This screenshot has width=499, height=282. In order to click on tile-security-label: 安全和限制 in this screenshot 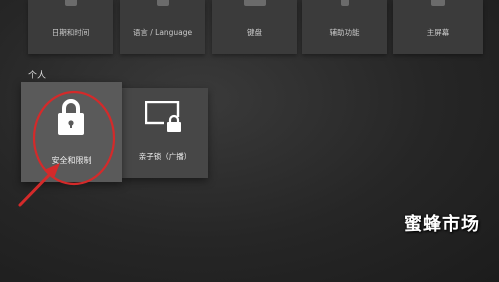, I will do `click(71, 160)`.